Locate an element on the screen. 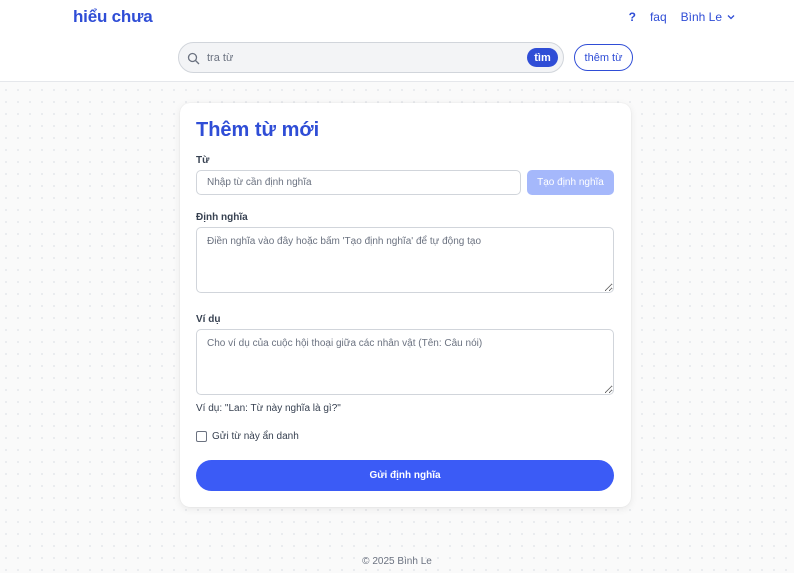 The image size is (794, 573). anonymous-label: Gửi từ này ẩn danh is located at coordinates (255, 436).